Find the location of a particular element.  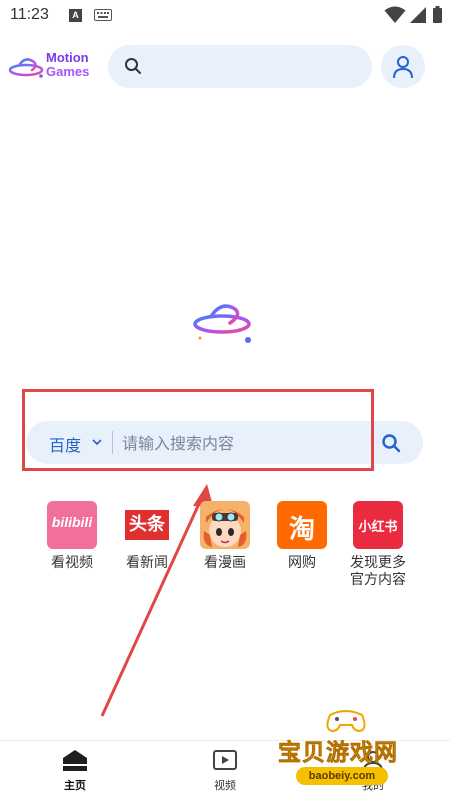

signal-icon is located at coordinates (418, 15).